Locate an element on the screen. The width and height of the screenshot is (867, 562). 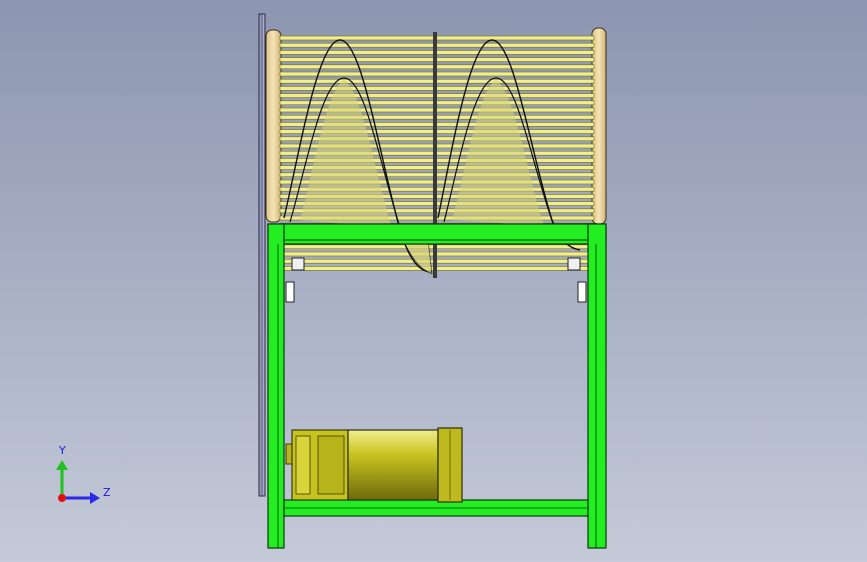
z-axis-arrow-icon is located at coordinates (81, 498).